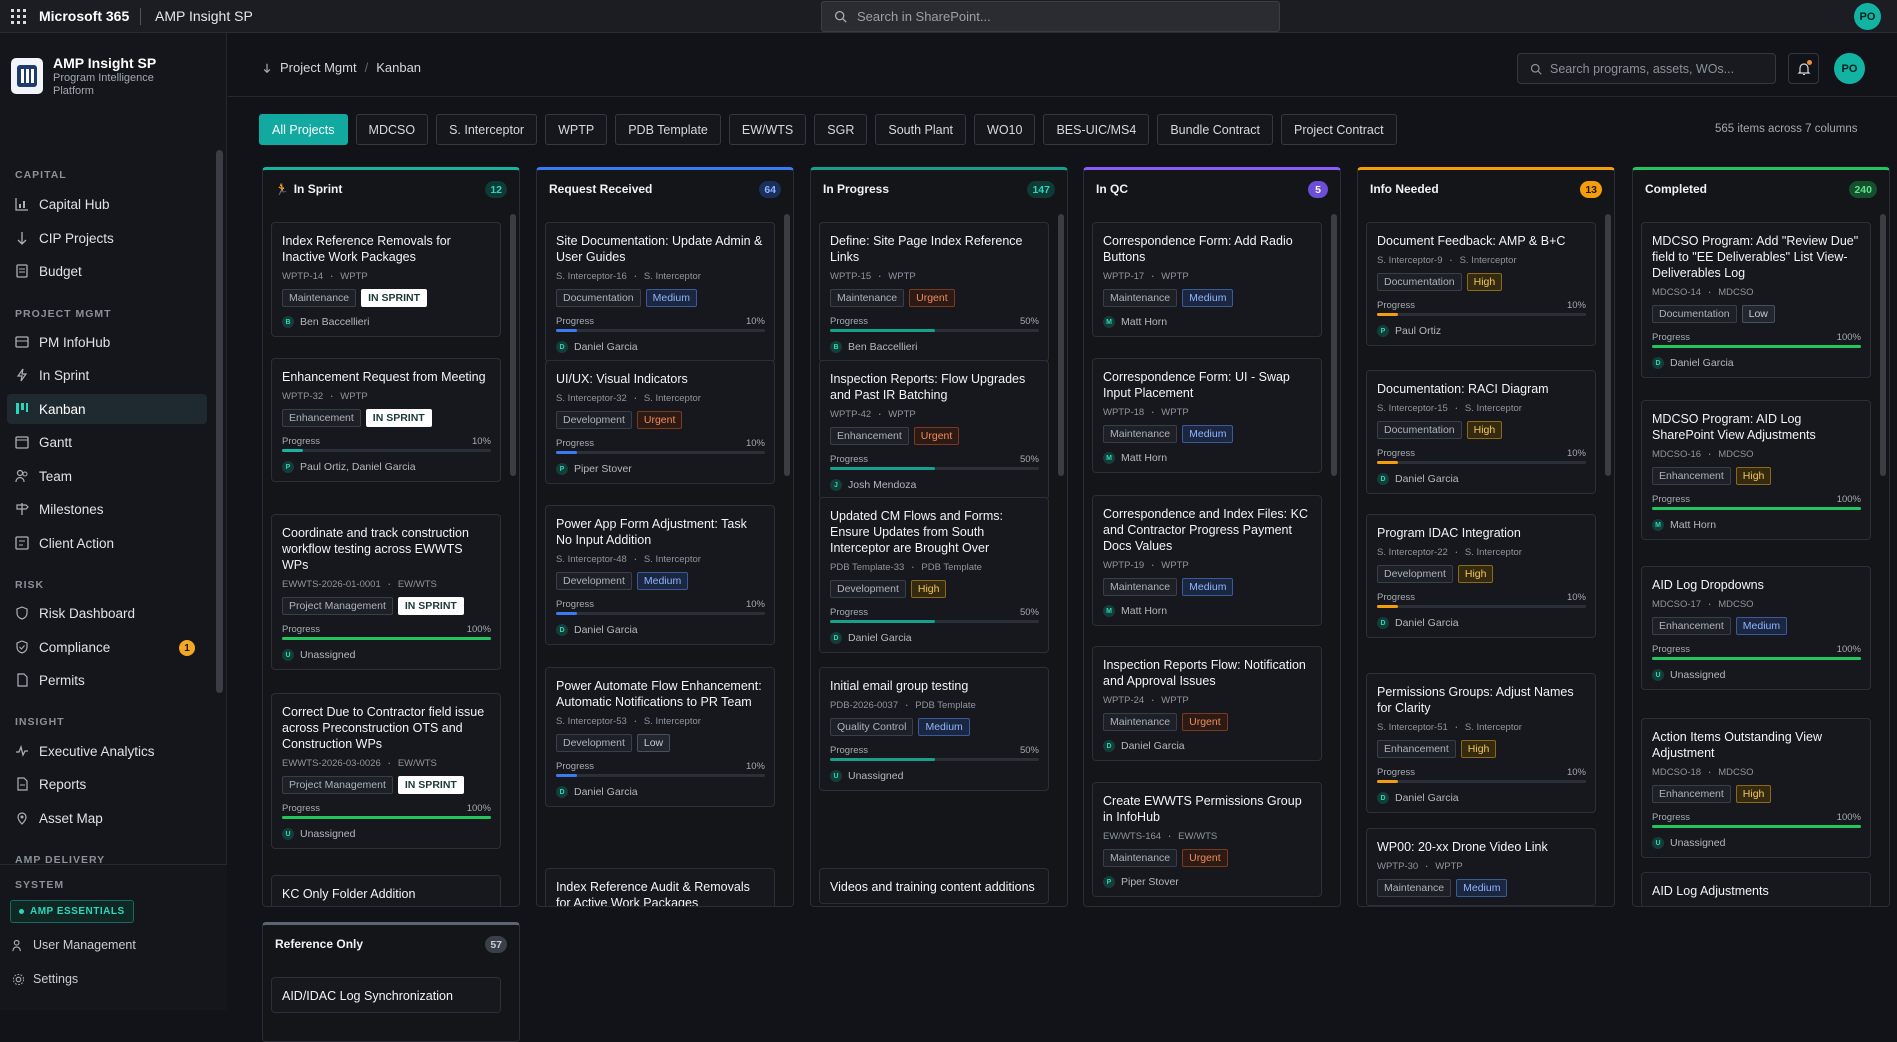  What do you see at coordinates (1396, 453) in the screenshot?
I see `progress-label: Progress` at bounding box center [1396, 453].